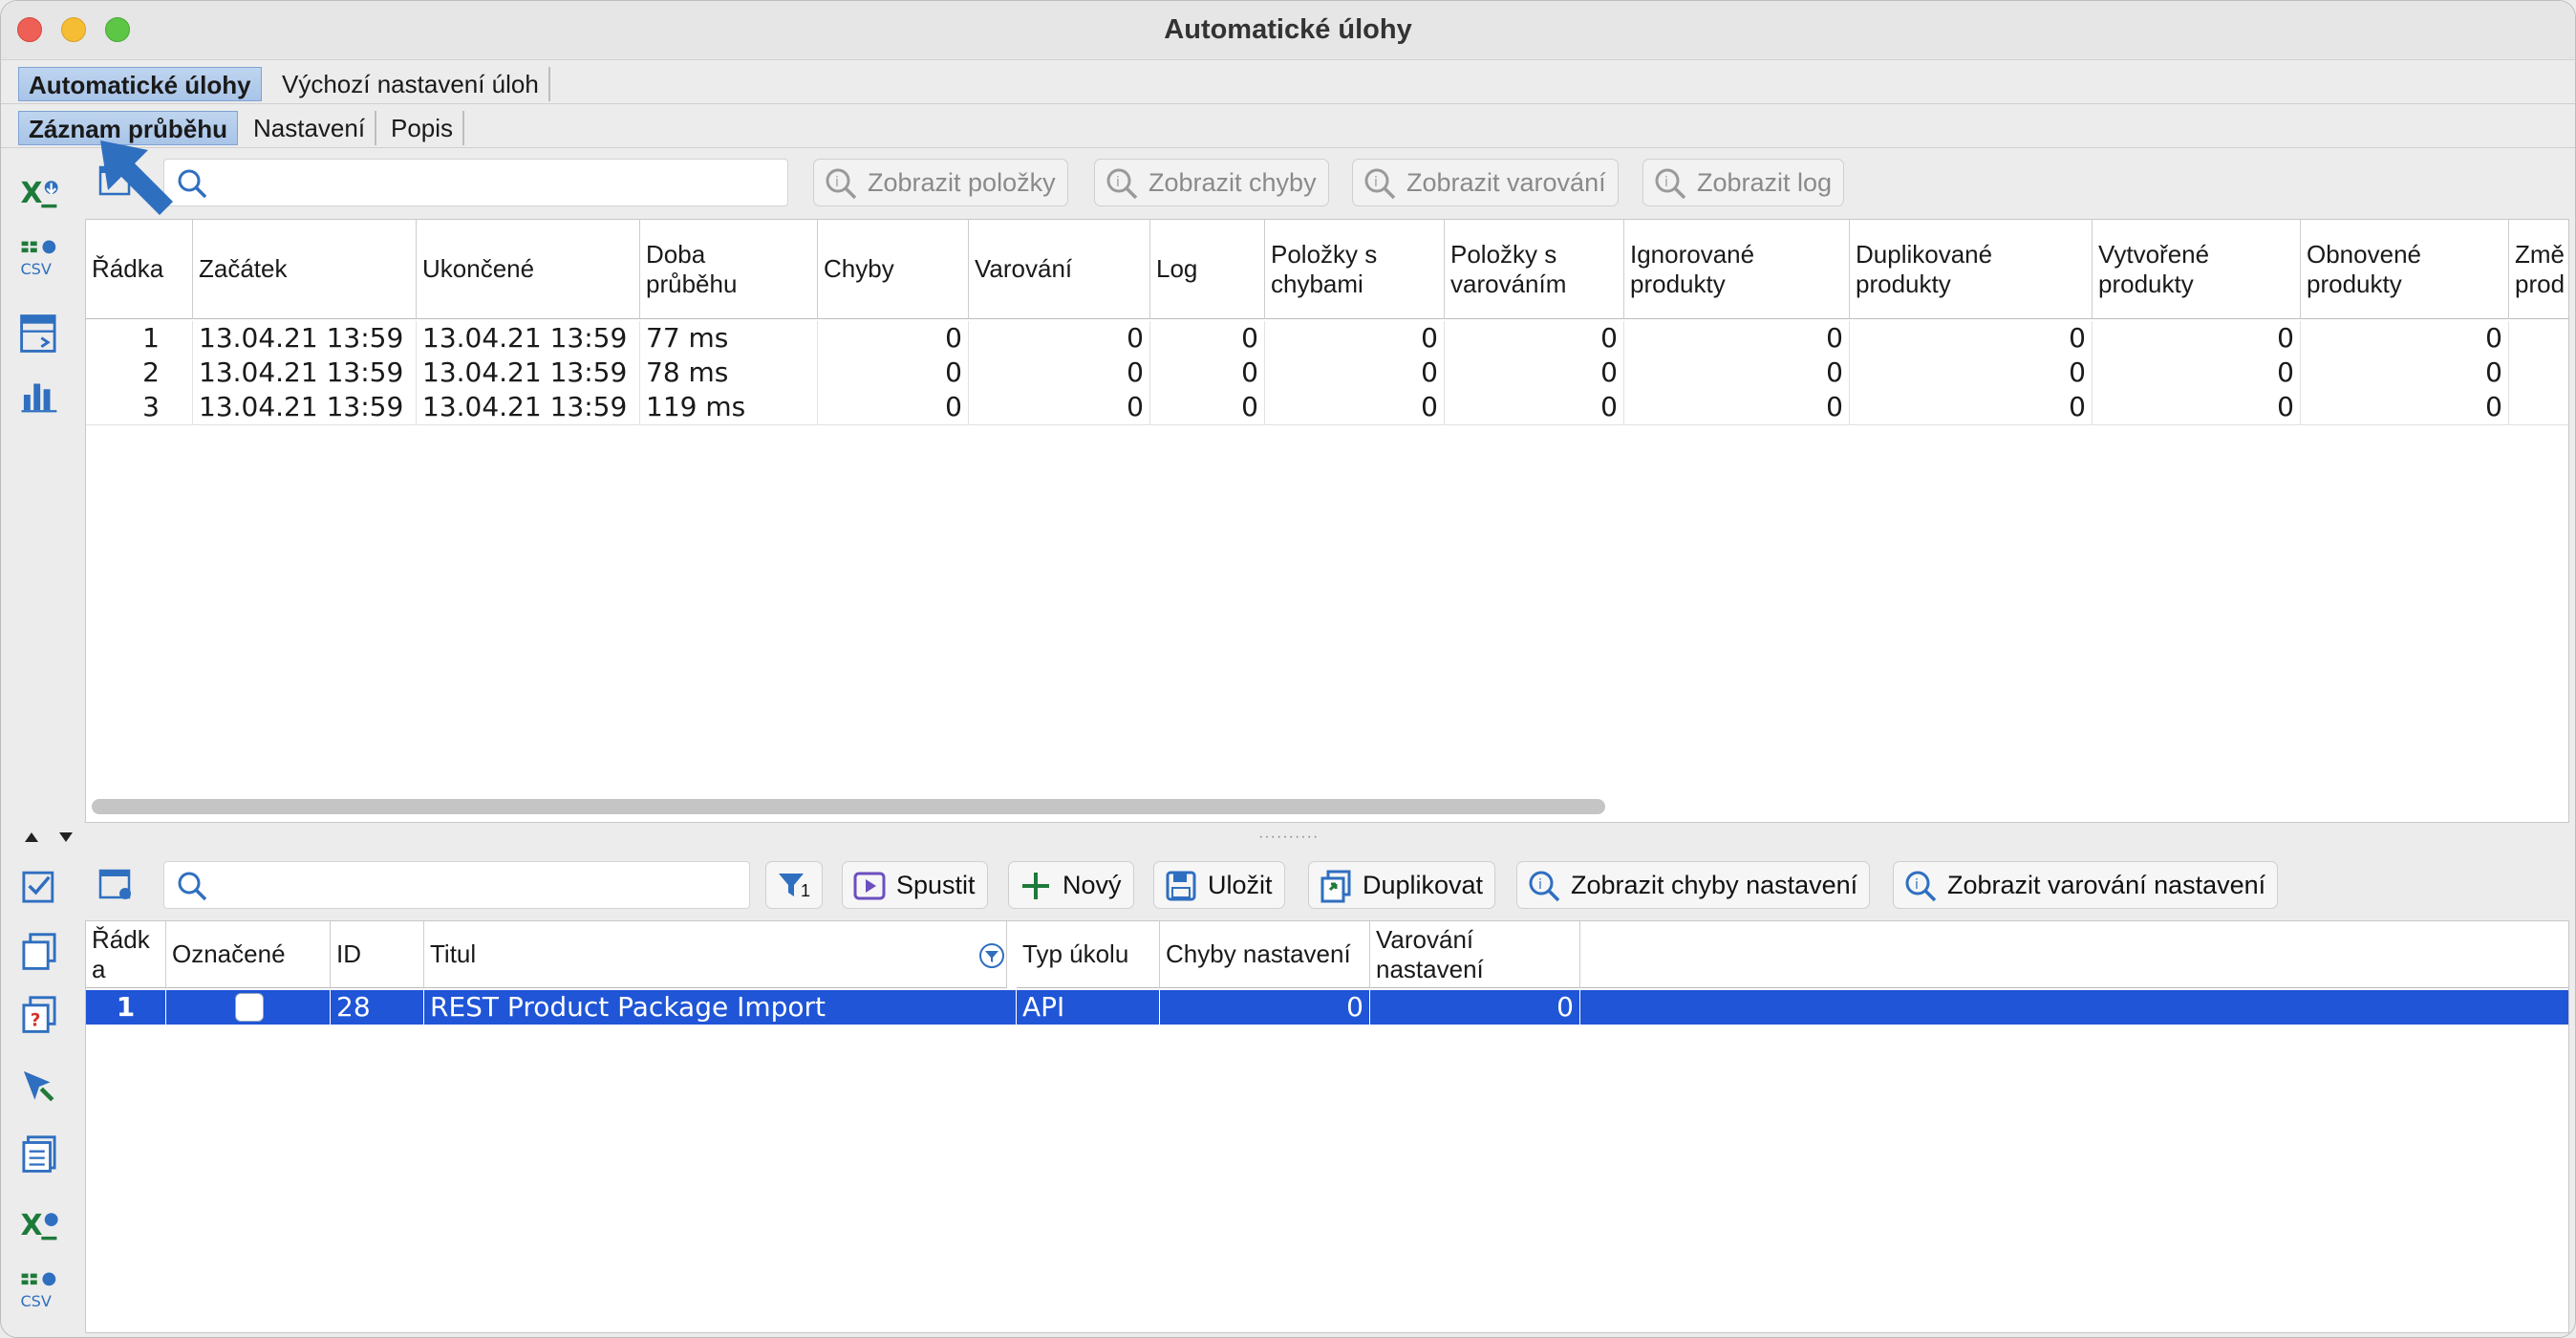  What do you see at coordinates (1743, 182) in the screenshot?
I see `show-log-button: i Zobrazit log` at bounding box center [1743, 182].